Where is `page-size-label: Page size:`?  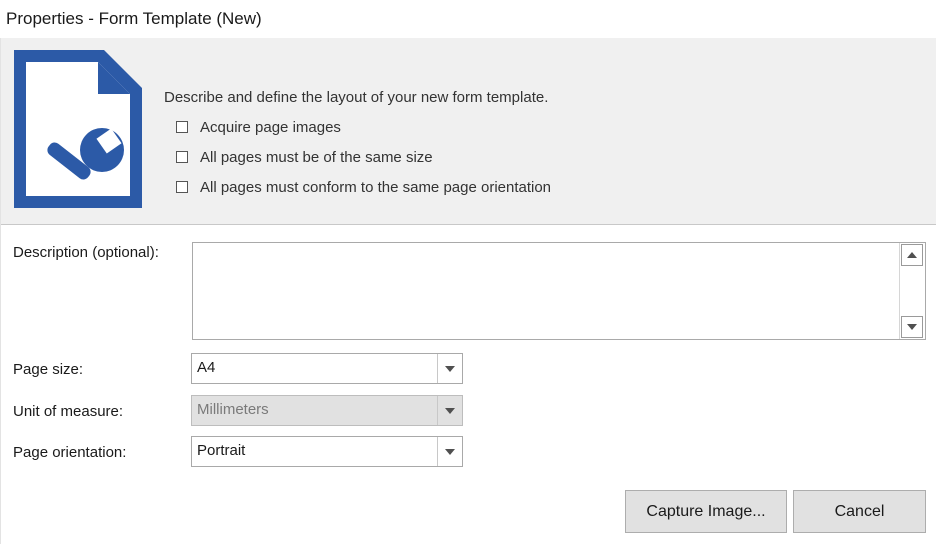
page-size-label: Page size: is located at coordinates (48, 369).